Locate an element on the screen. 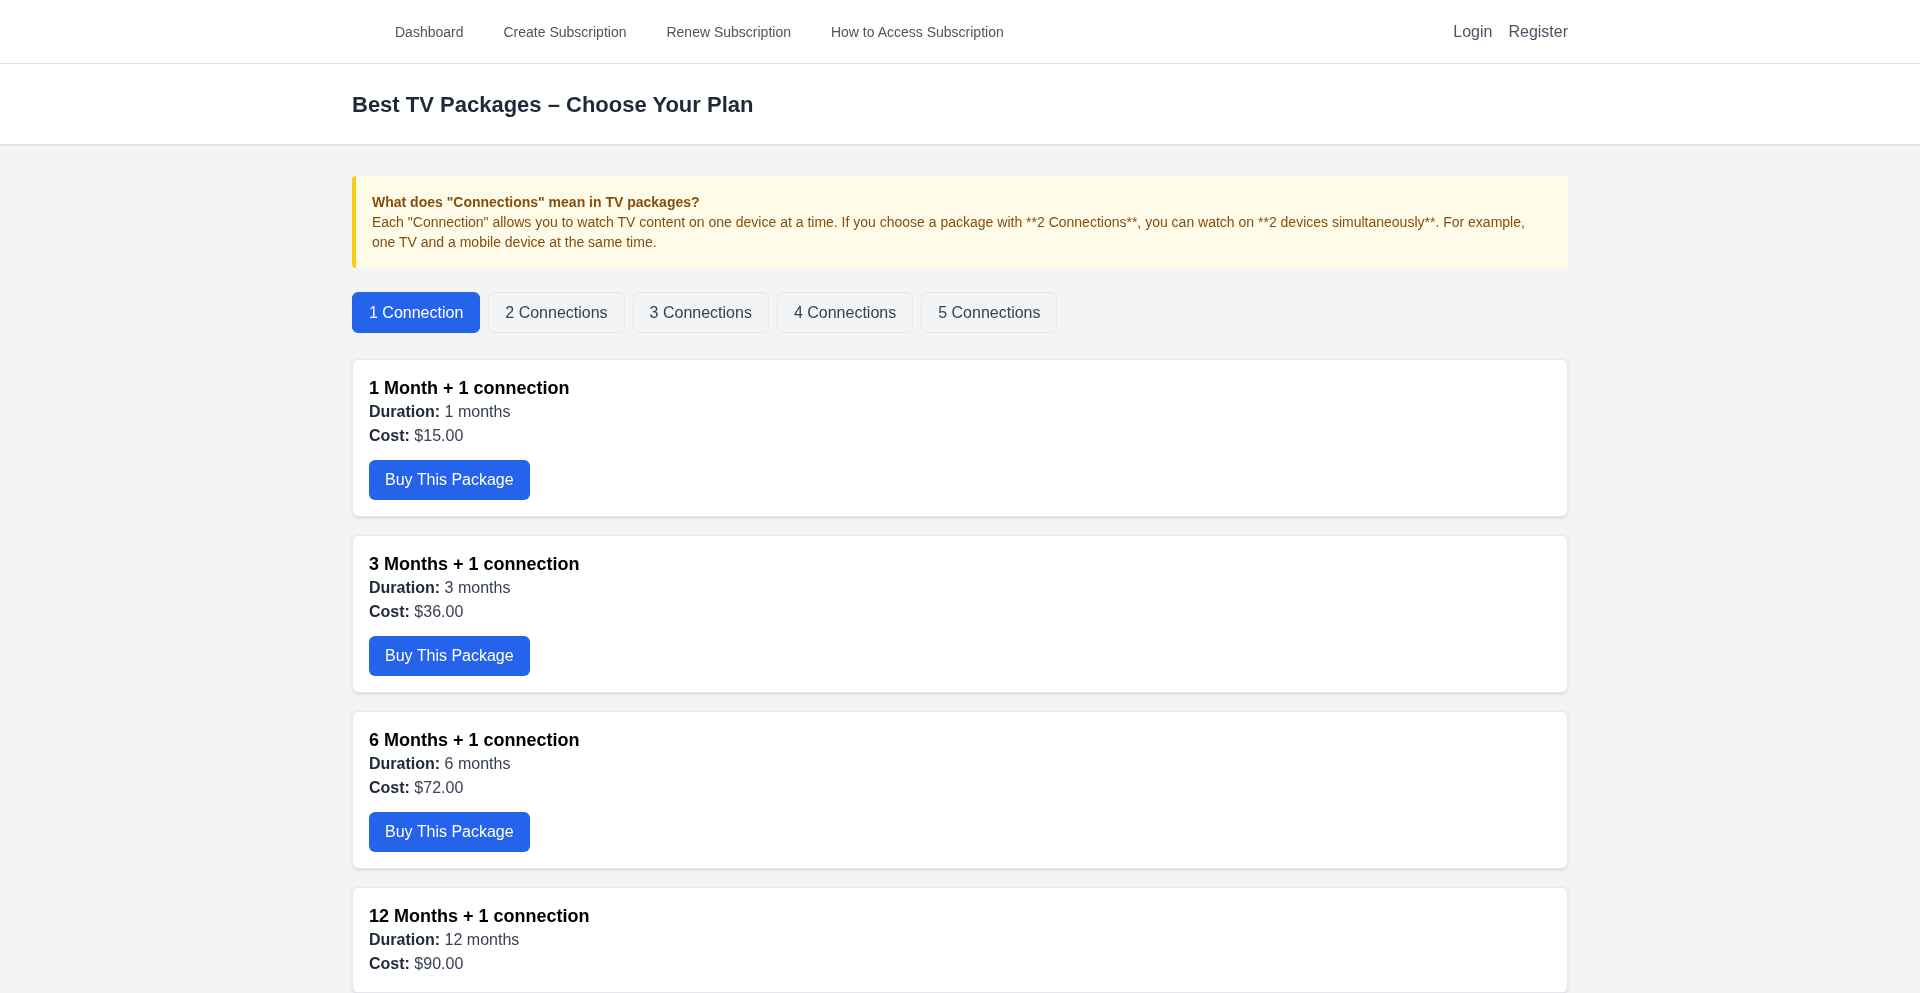 The image size is (1920, 993). cost-value: $36.00 is located at coordinates (439, 611).